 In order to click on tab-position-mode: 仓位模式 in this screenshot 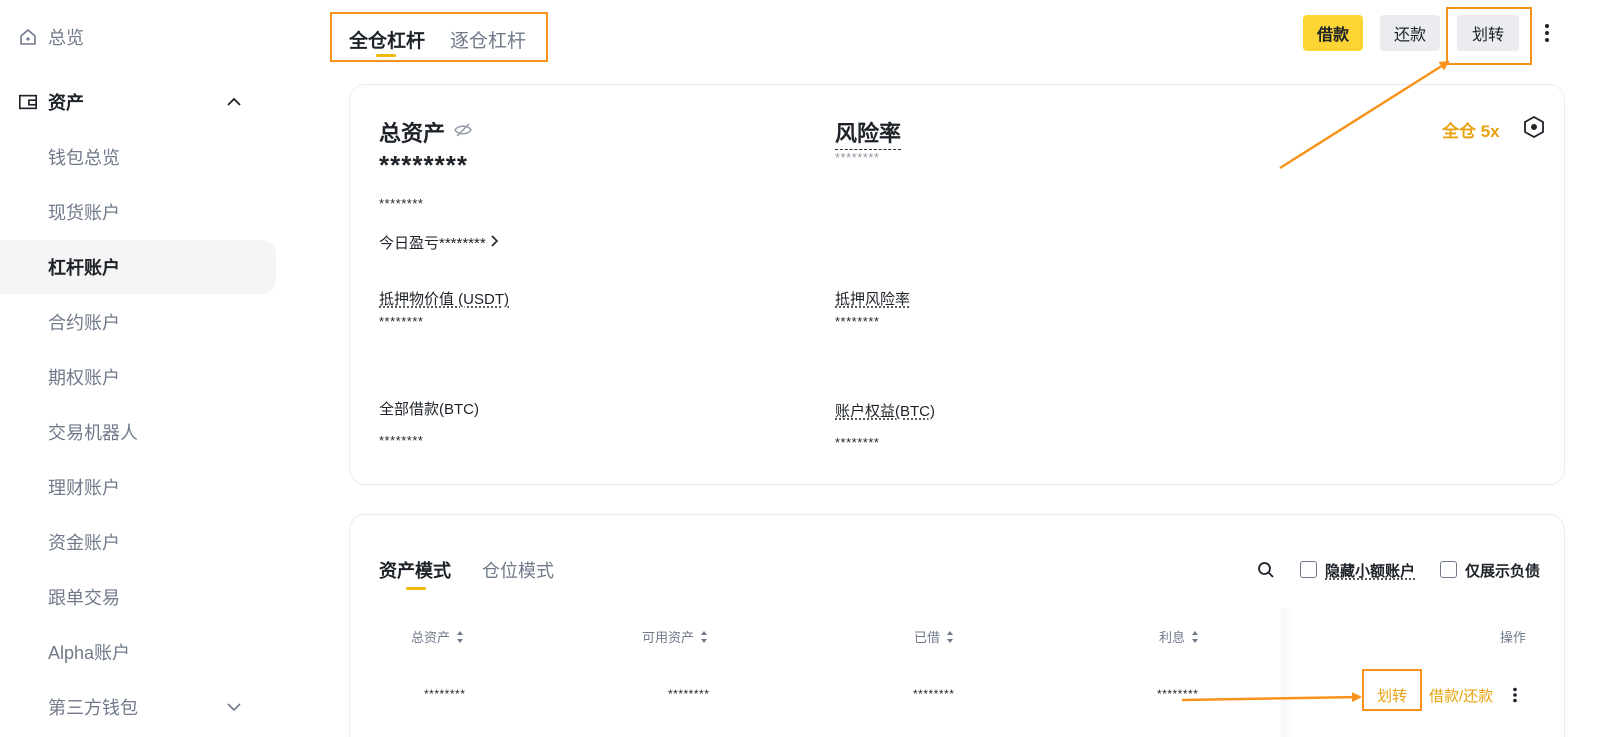, I will do `click(518, 570)`.